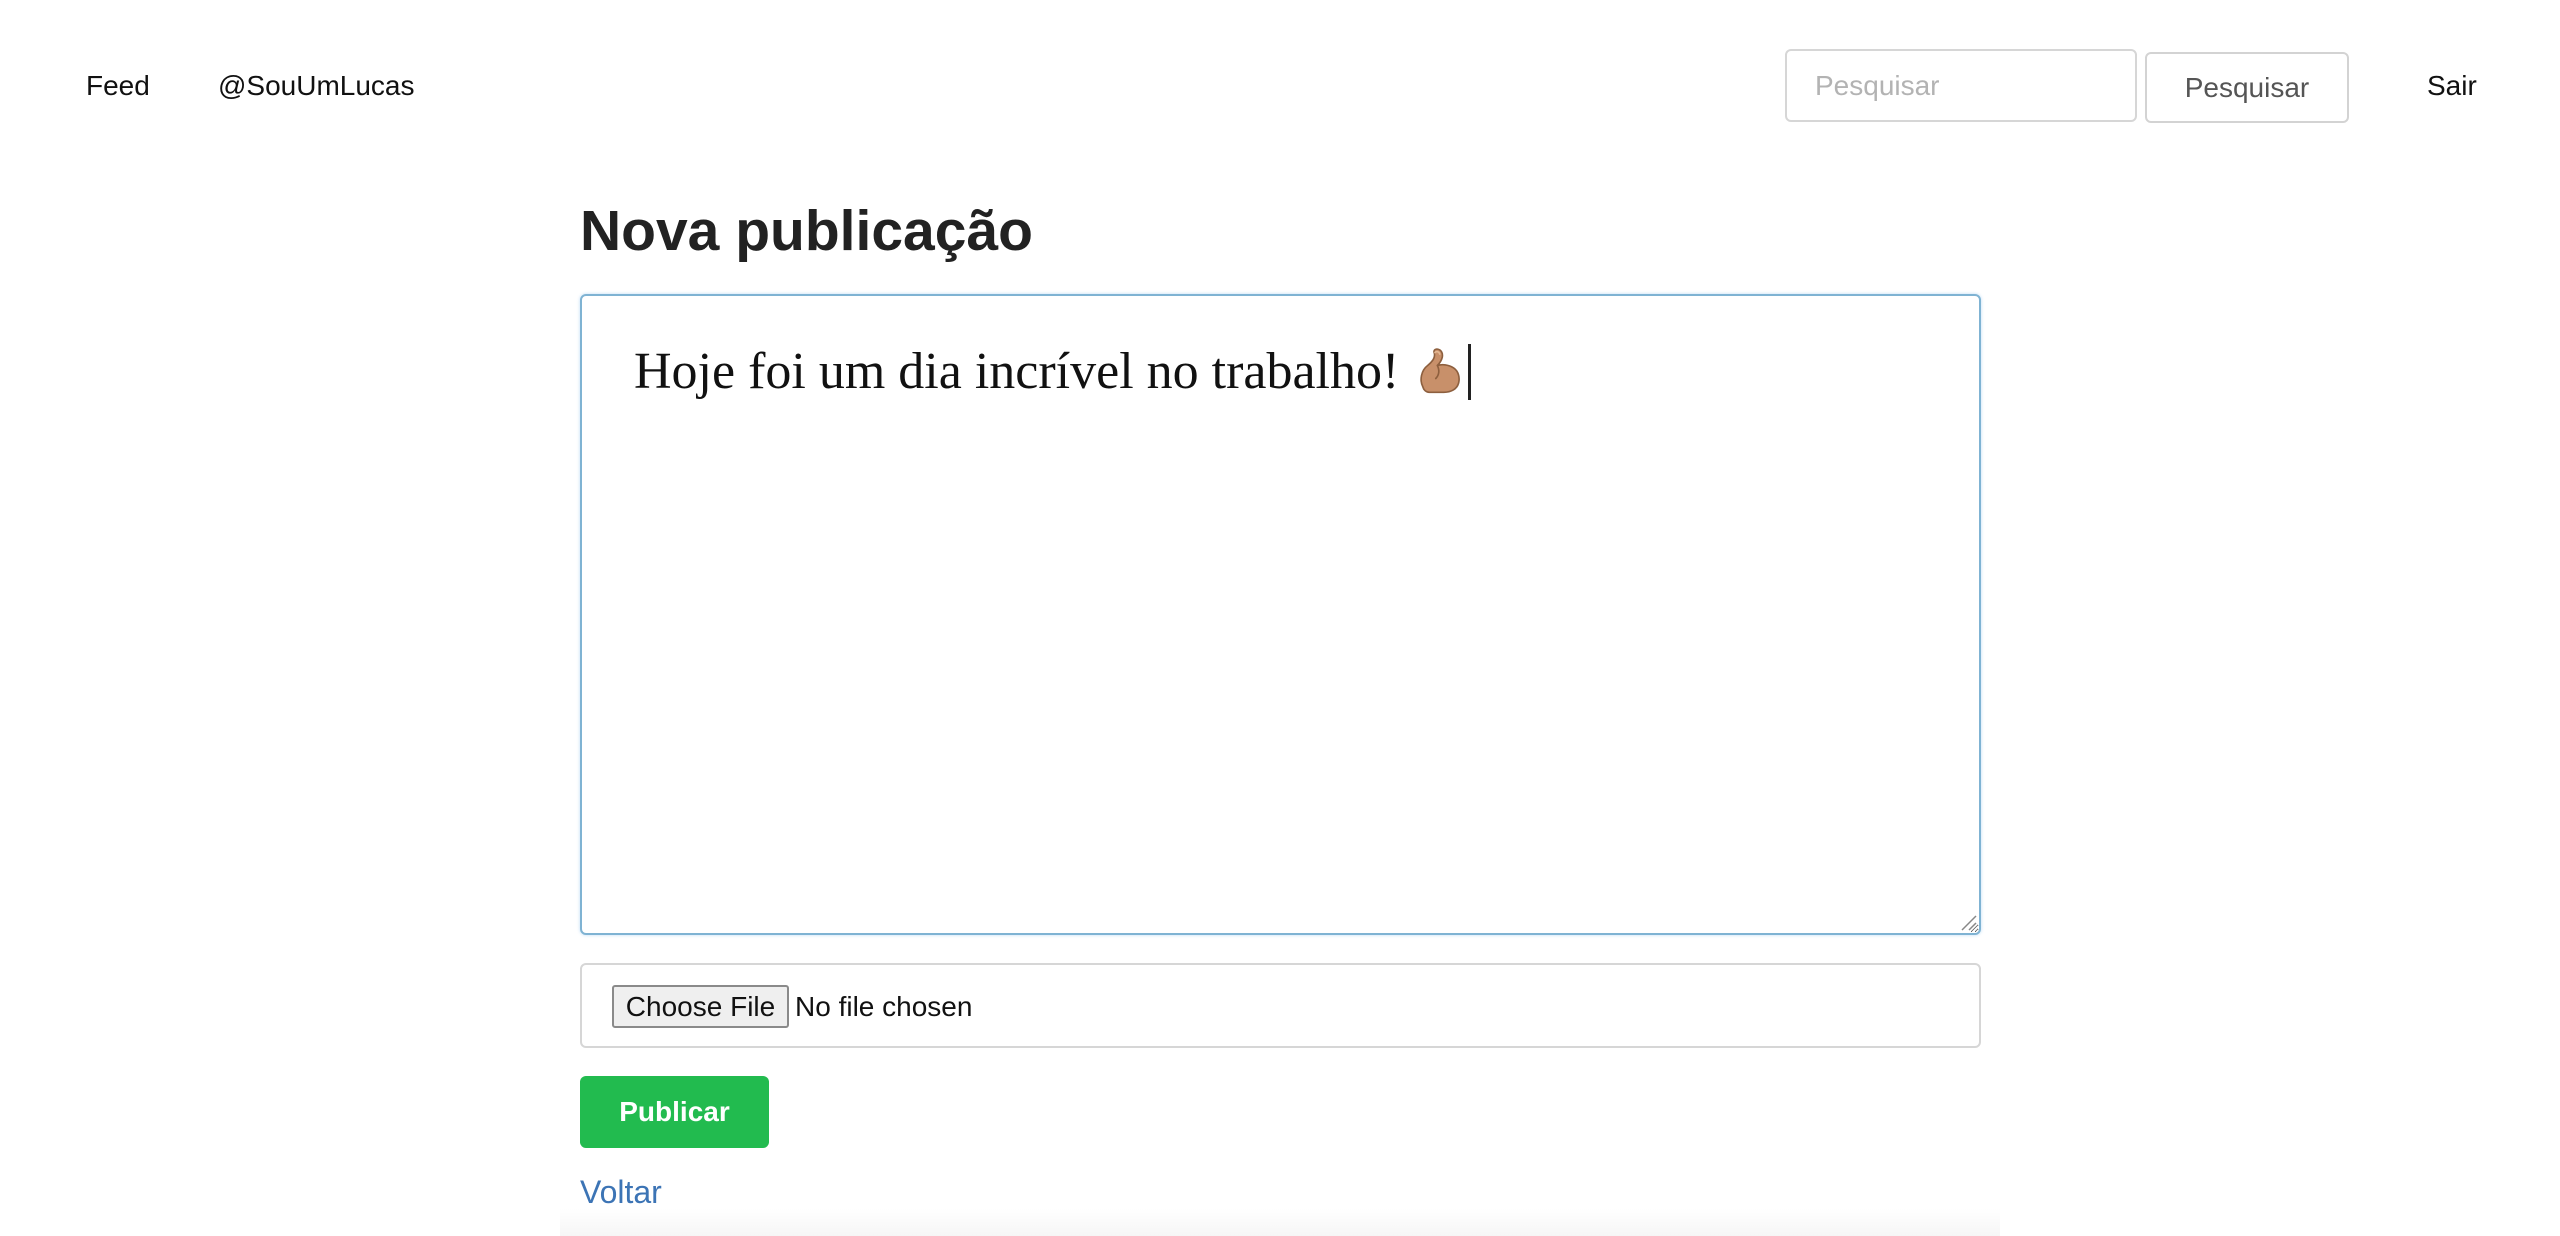  What do you see at coordinates (2452, 86) in the screenshot?
I see `logout-link: Sair` at bounding box center [2452, 86].